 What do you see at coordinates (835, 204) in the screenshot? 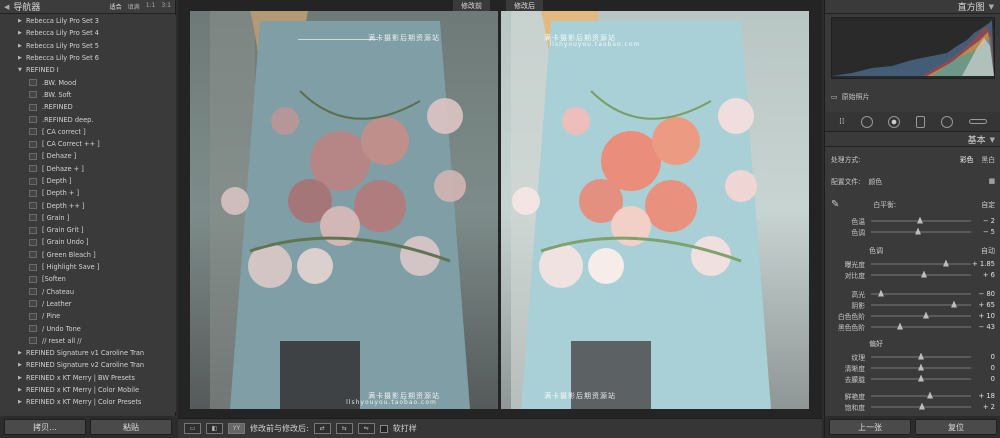
I see `wb-eyedropper-icon: ✎` at bounding box center [835, 204].